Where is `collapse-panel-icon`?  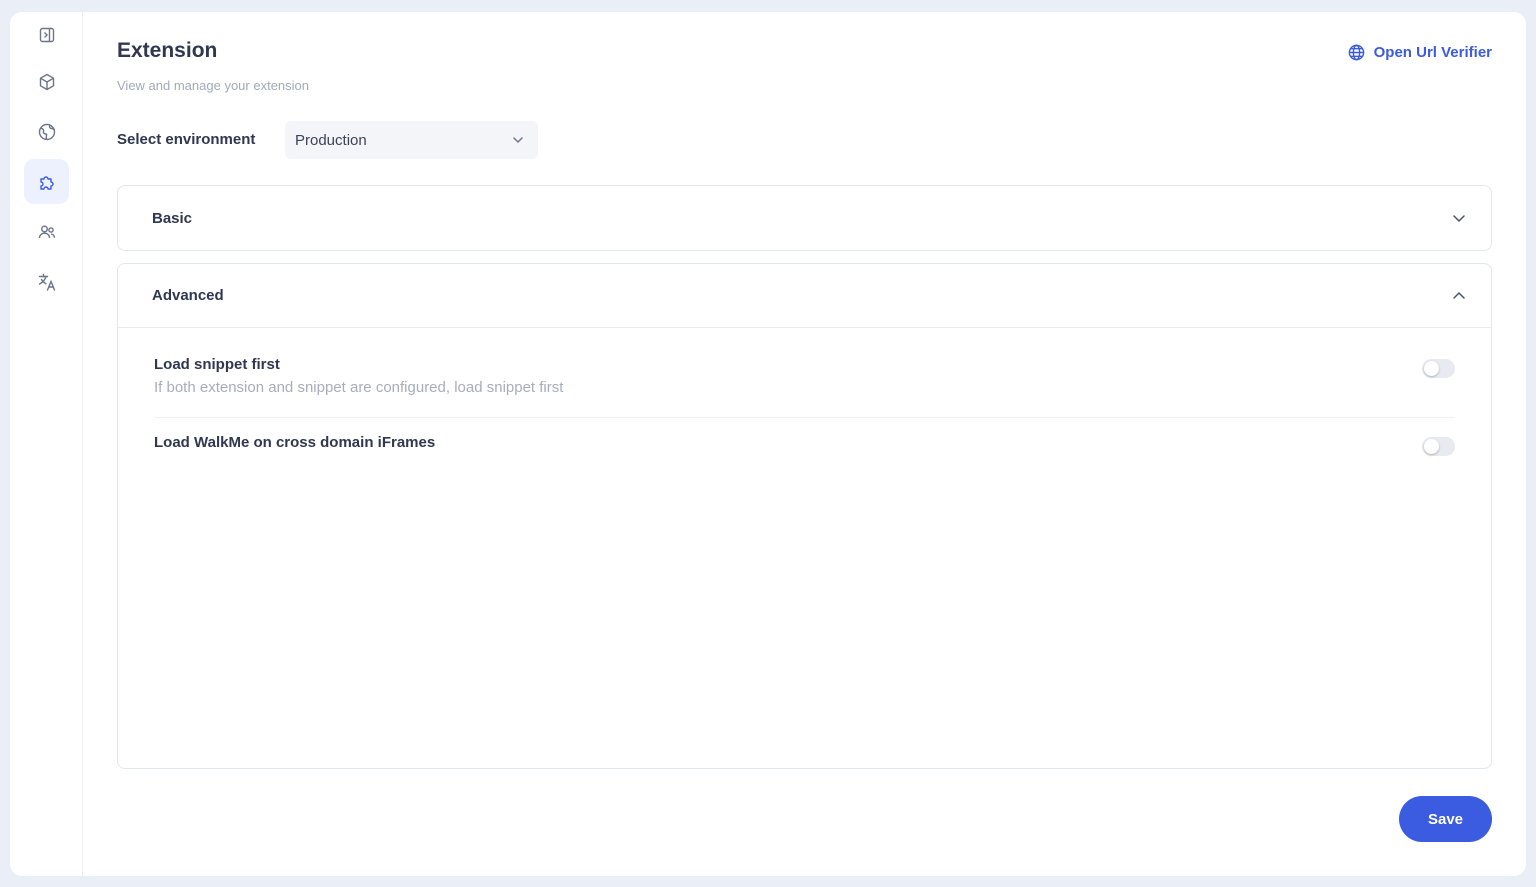
collapse-panel-icon is located at coordinates (46, 34).